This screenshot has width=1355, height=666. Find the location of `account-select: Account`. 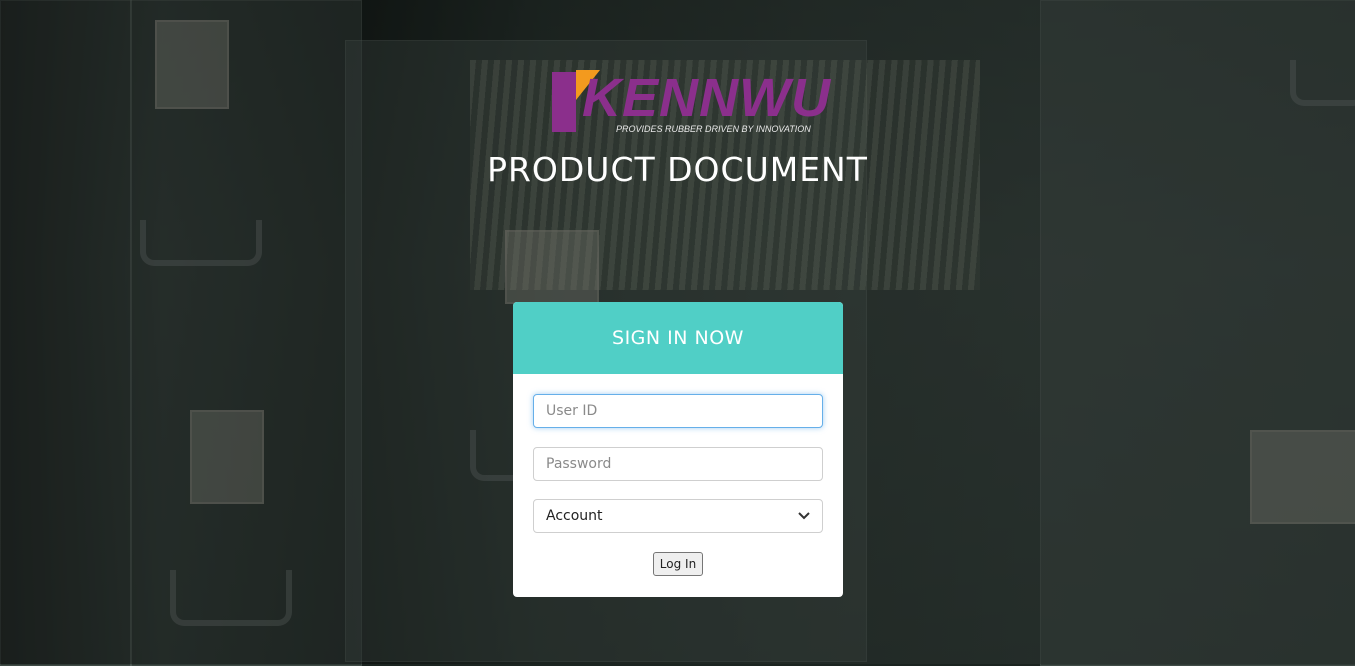

account-select: Account is located at coordinates (678, 516).